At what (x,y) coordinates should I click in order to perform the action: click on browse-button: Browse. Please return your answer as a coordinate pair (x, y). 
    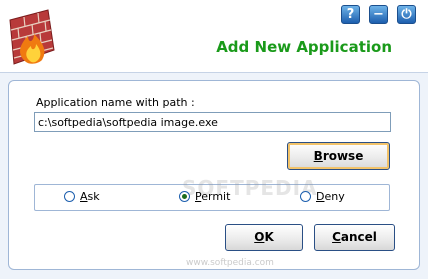
    Looking at the image, I should click on (338, 156).